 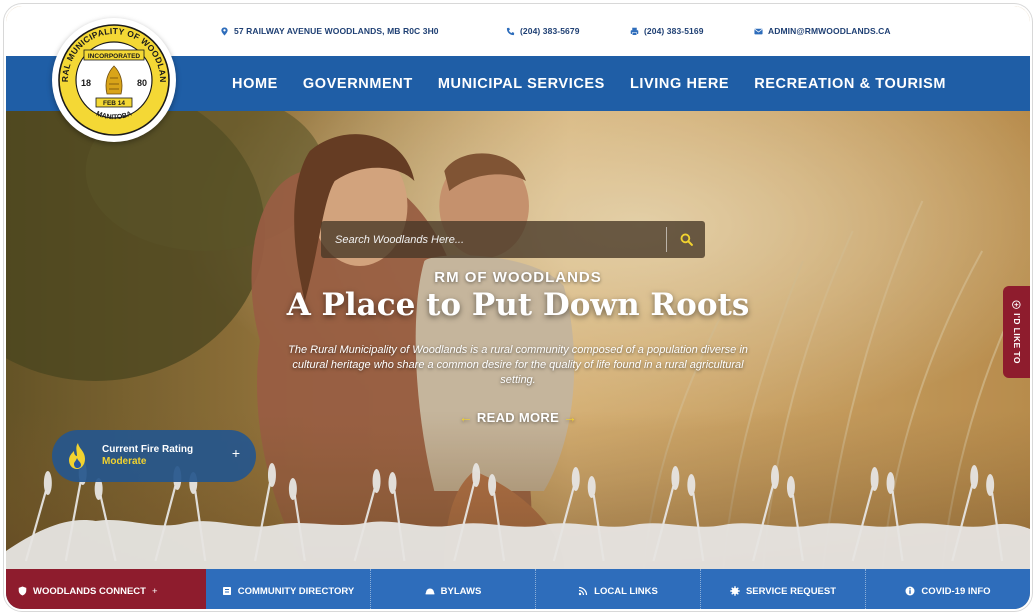 I want to click on phone-text: (204) 383-5679, so click(x=550, y=31).